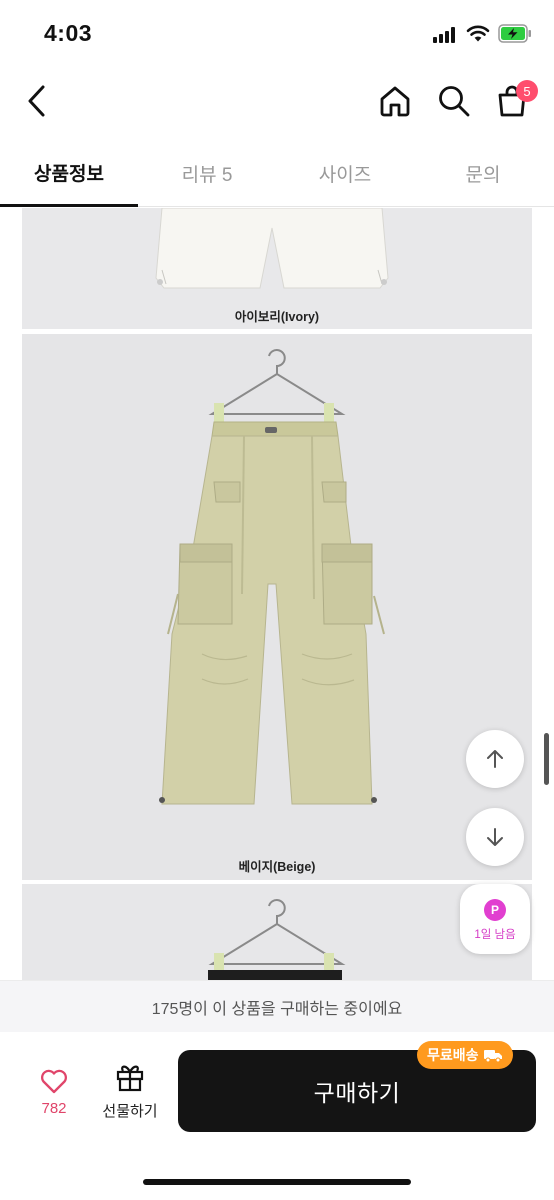  I want to click on wifi-icon, so click(478, 33).